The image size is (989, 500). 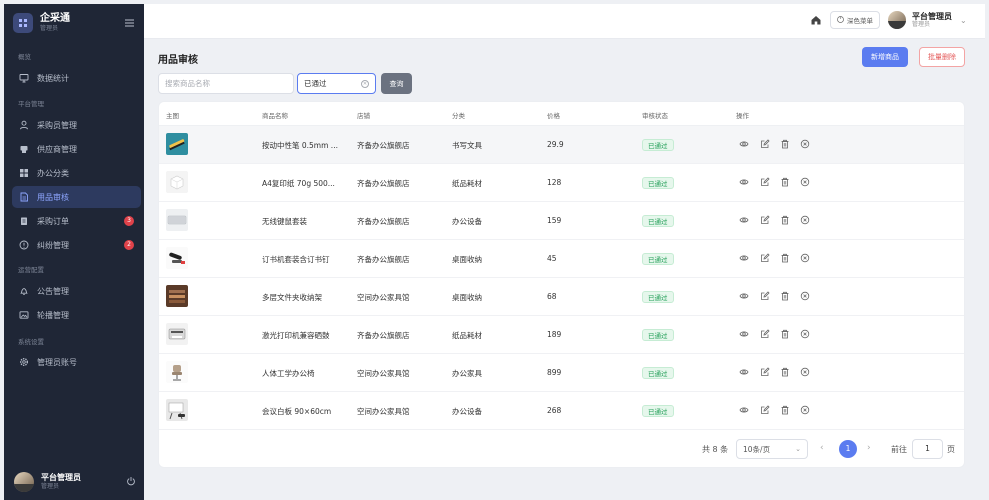 I want to click on product-name: 人体工学办公椅, so click(x=288, y=373).